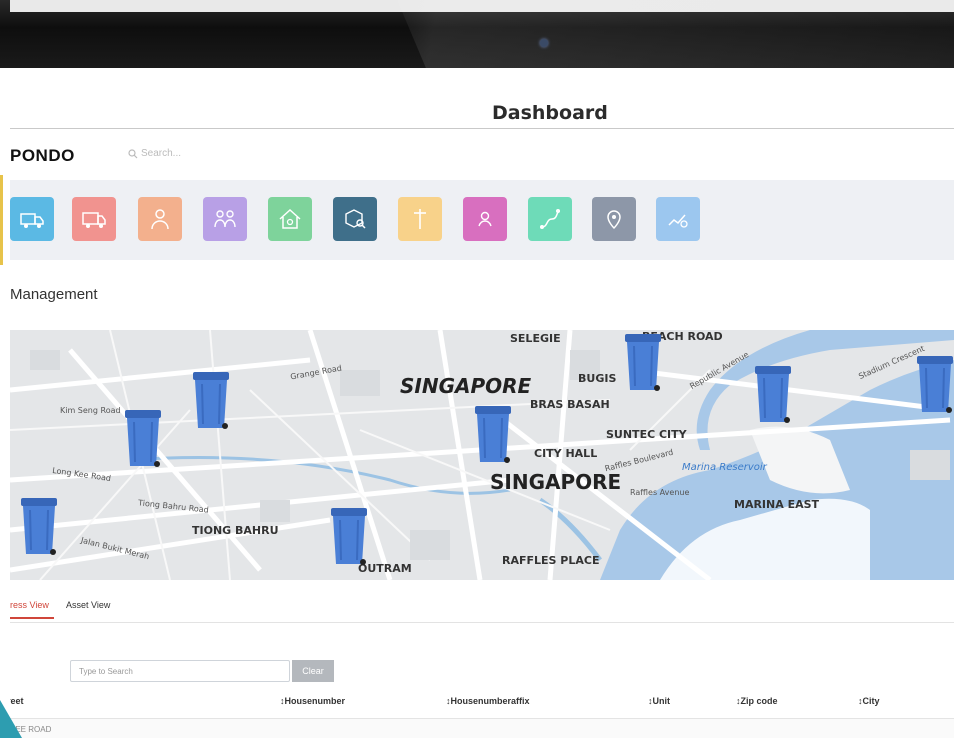 The height and width of the screenshot is (738, 954). I want to click on map-pin-icon, so click(614, 220).